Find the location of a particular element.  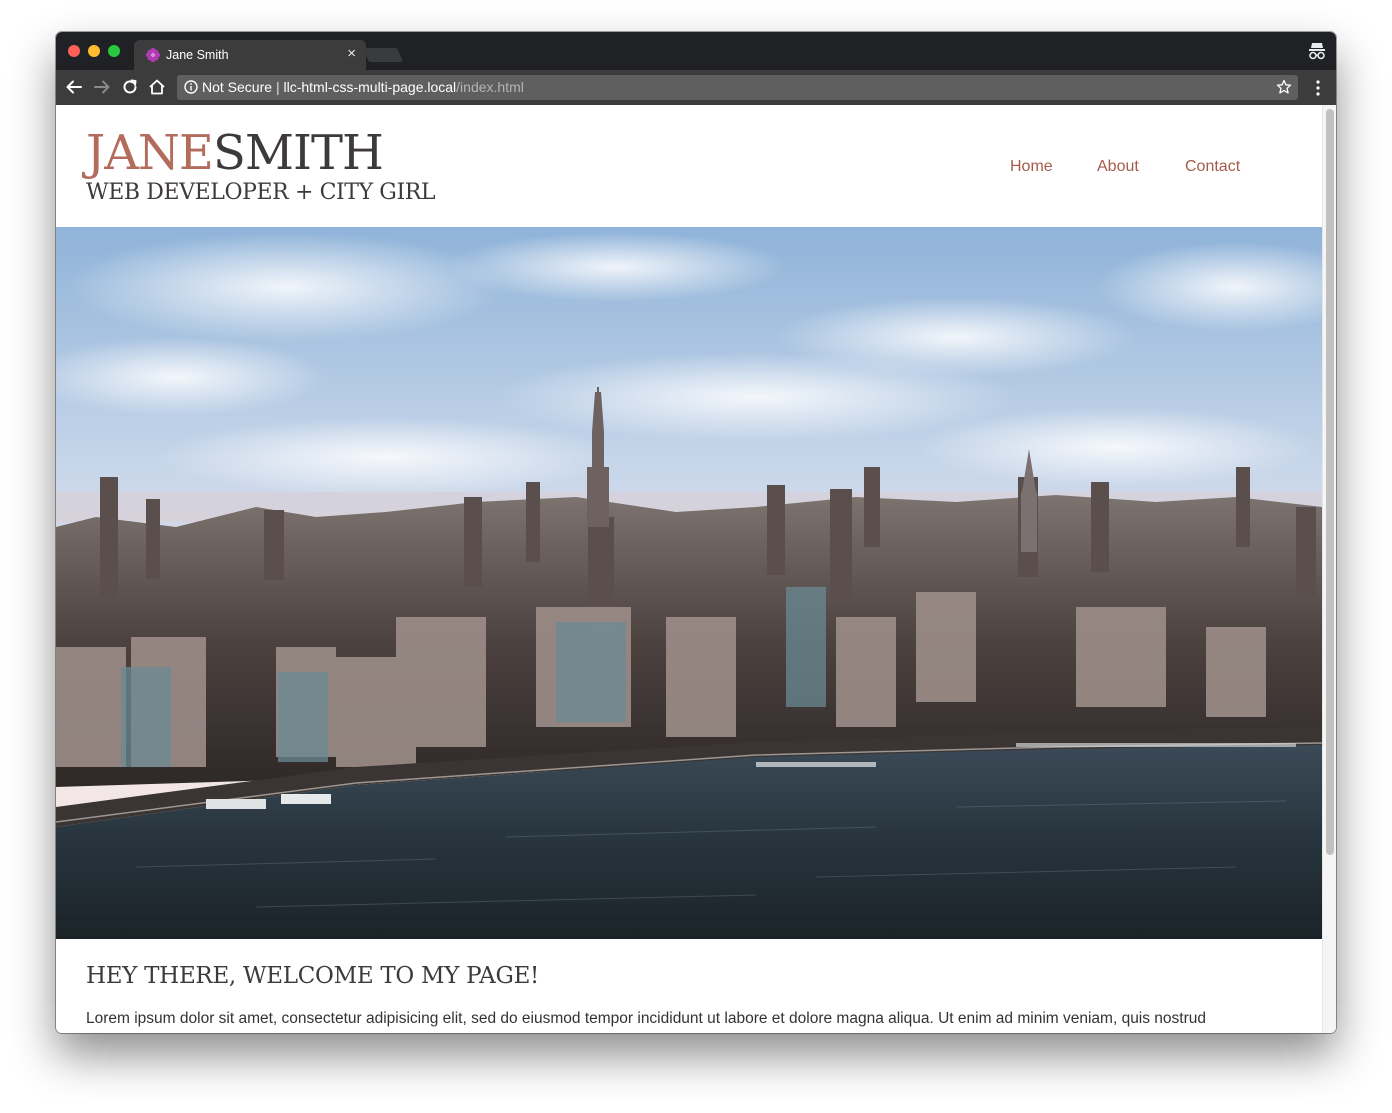

new-tab-button is located at coordinates (383, 55).